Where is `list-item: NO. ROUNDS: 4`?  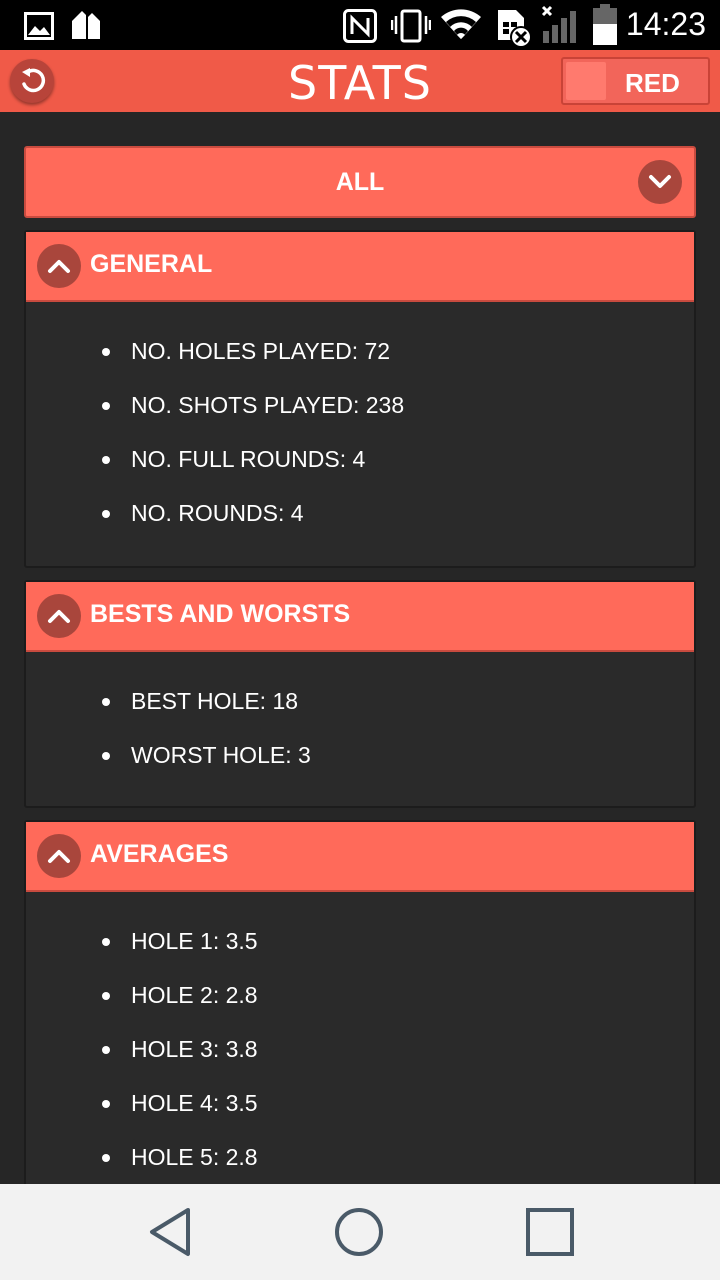
list-item: NO. ROUNDS: 4 is located at coordinates (360, 509).